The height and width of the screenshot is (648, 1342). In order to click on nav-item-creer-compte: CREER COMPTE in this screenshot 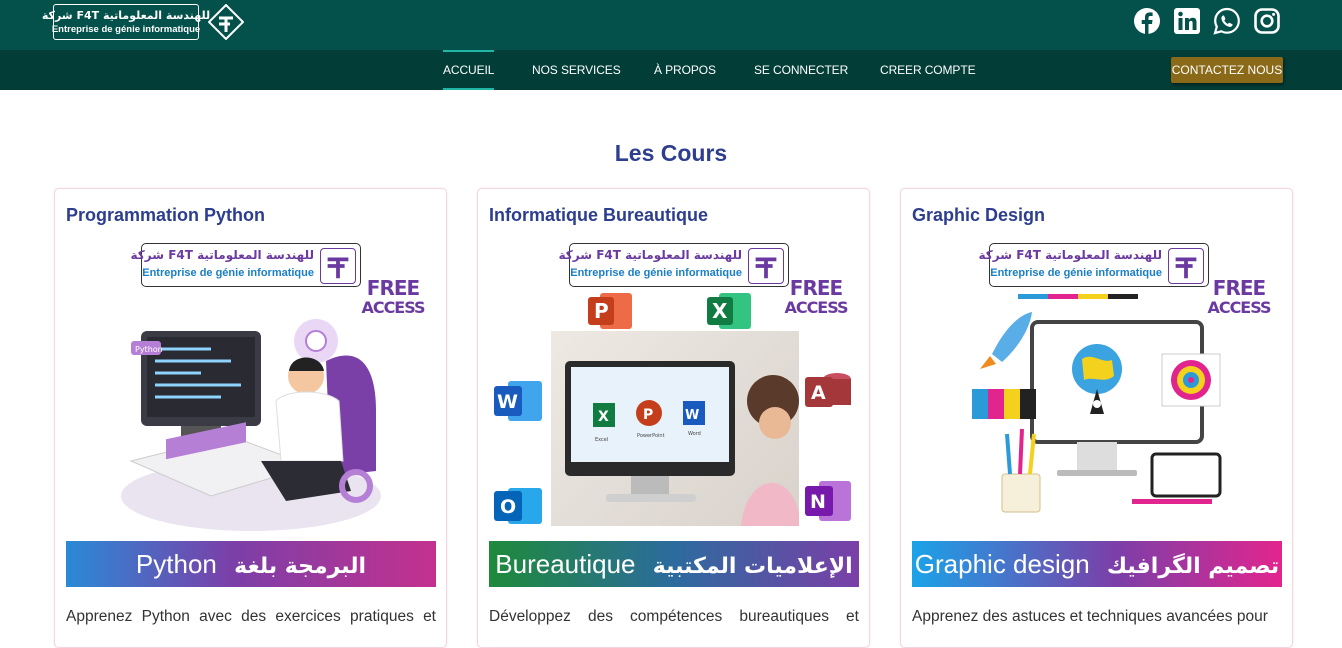, I will do `click(928, 70)`.